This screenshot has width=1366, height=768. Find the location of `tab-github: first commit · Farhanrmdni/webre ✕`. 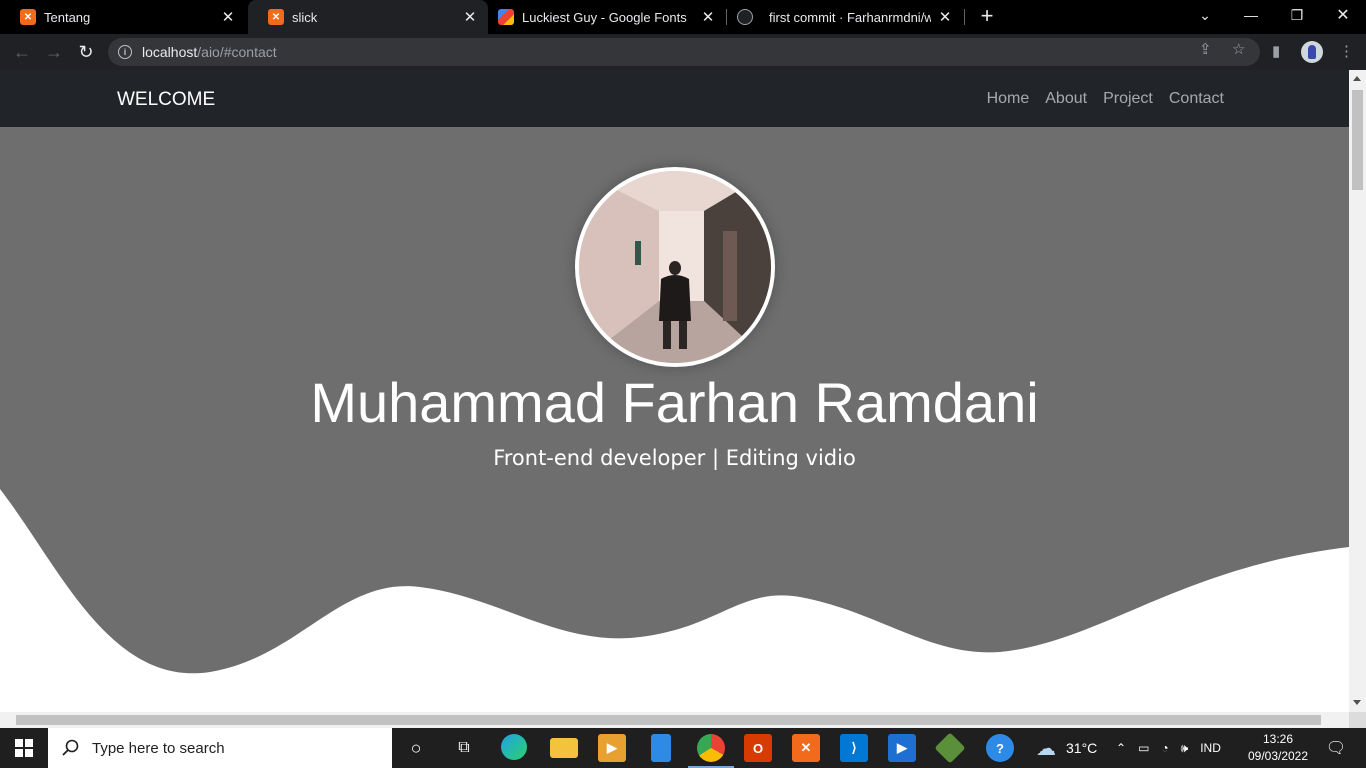

tab-github: first commit · Farhanrmdni/webre ✕ is located at coordinates (845, 17).